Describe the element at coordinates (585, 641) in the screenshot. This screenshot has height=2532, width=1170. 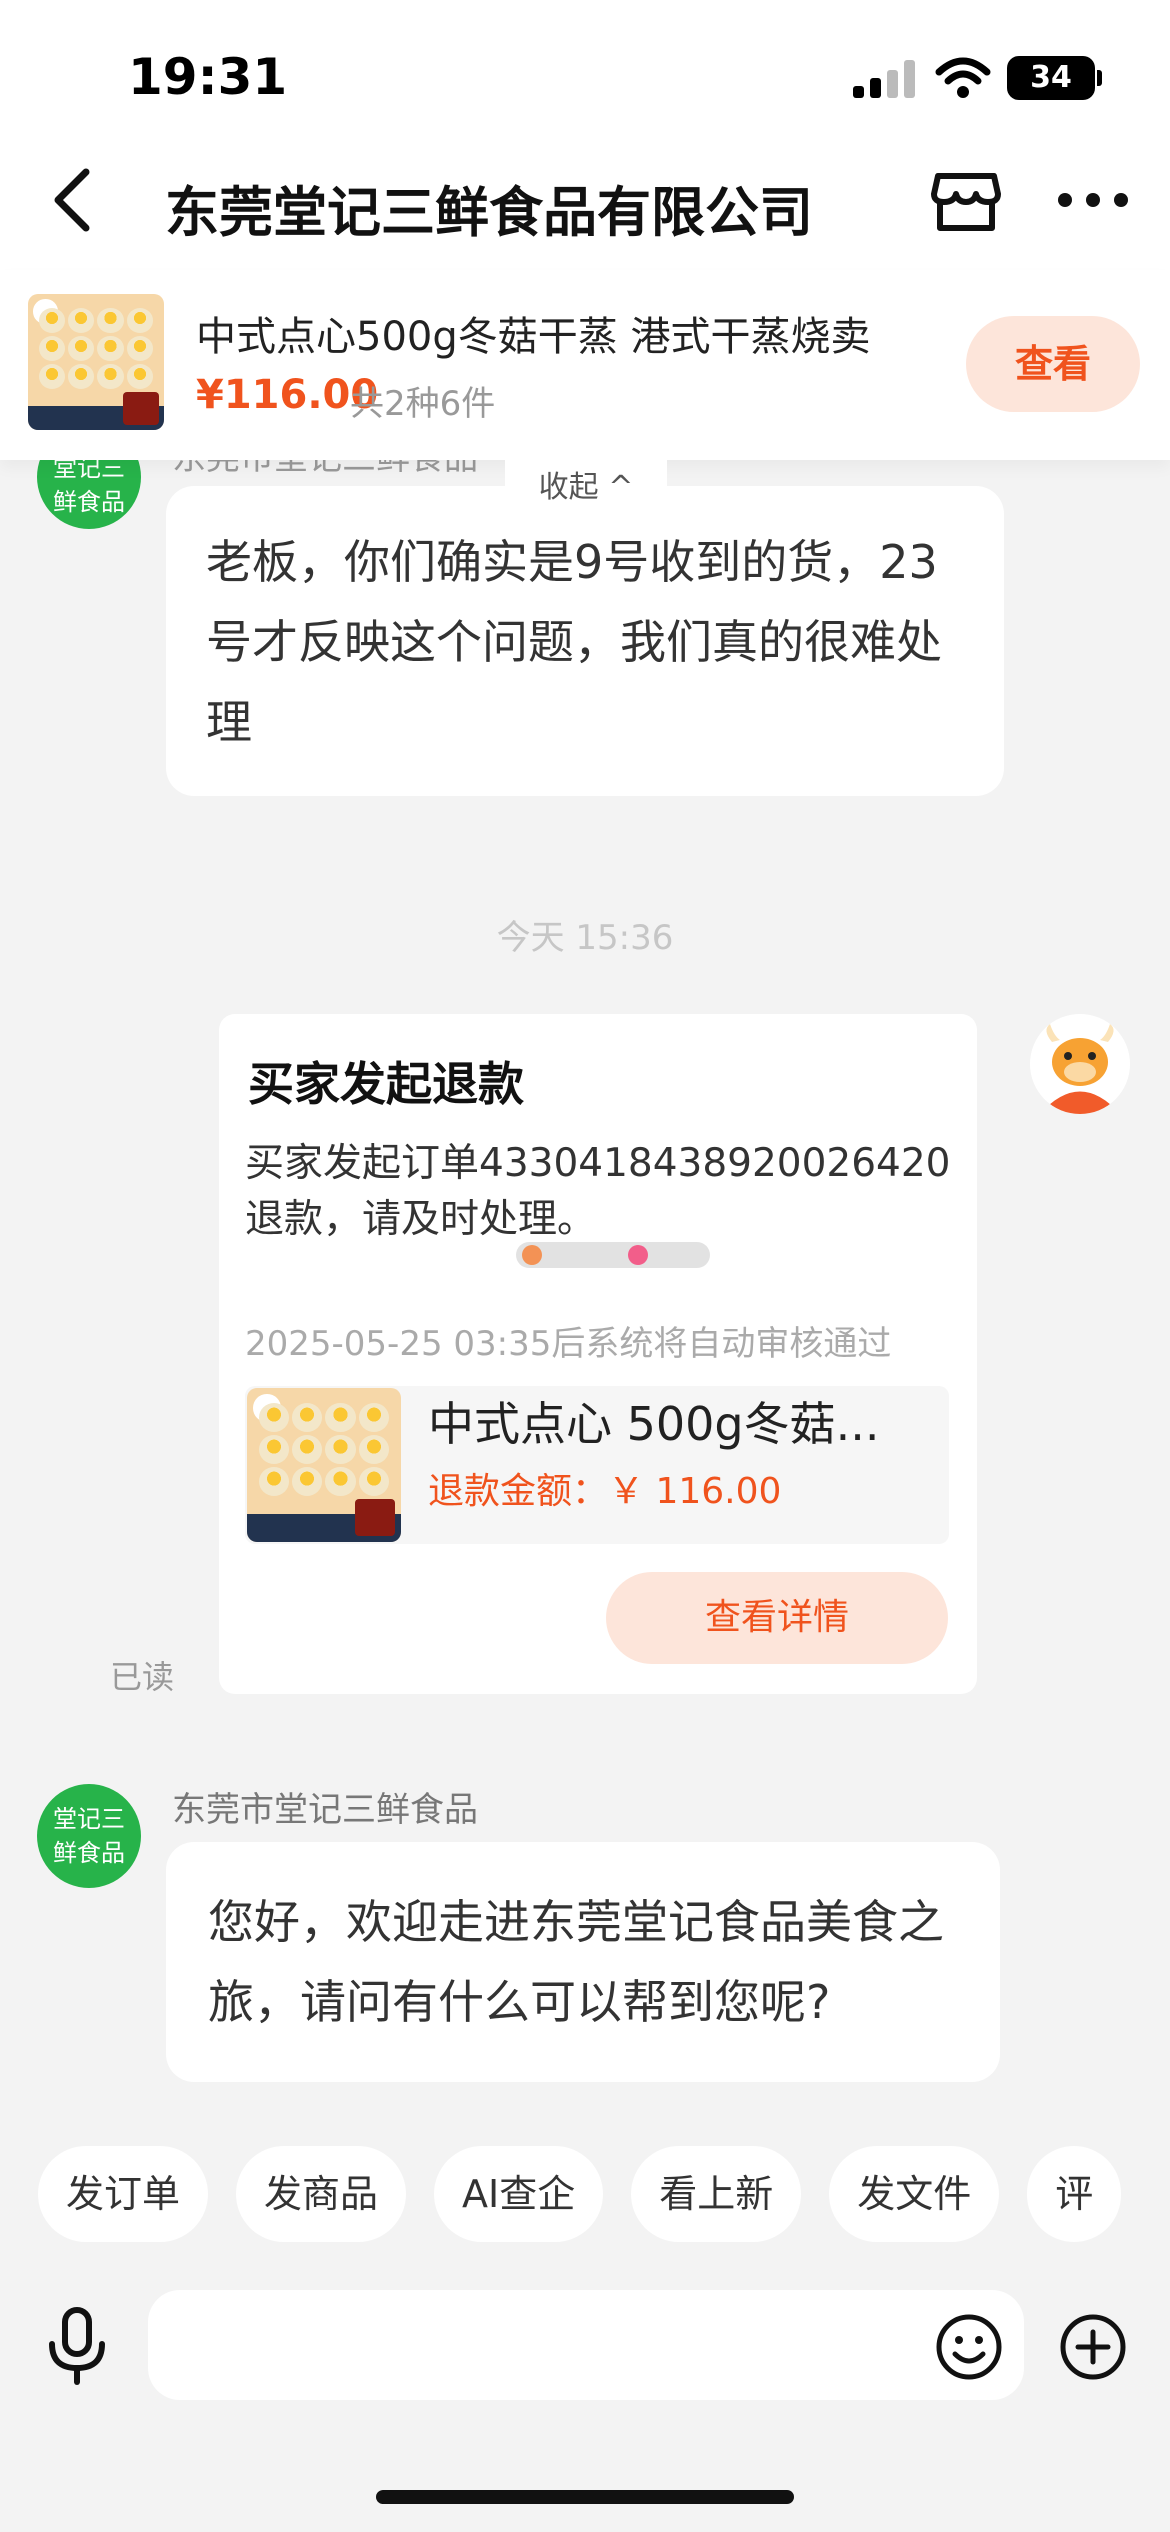
I see `message-bubble: 老板，你们确实是9号收到的货，23号才反映这个问题，我们真的很难处理` at that location.